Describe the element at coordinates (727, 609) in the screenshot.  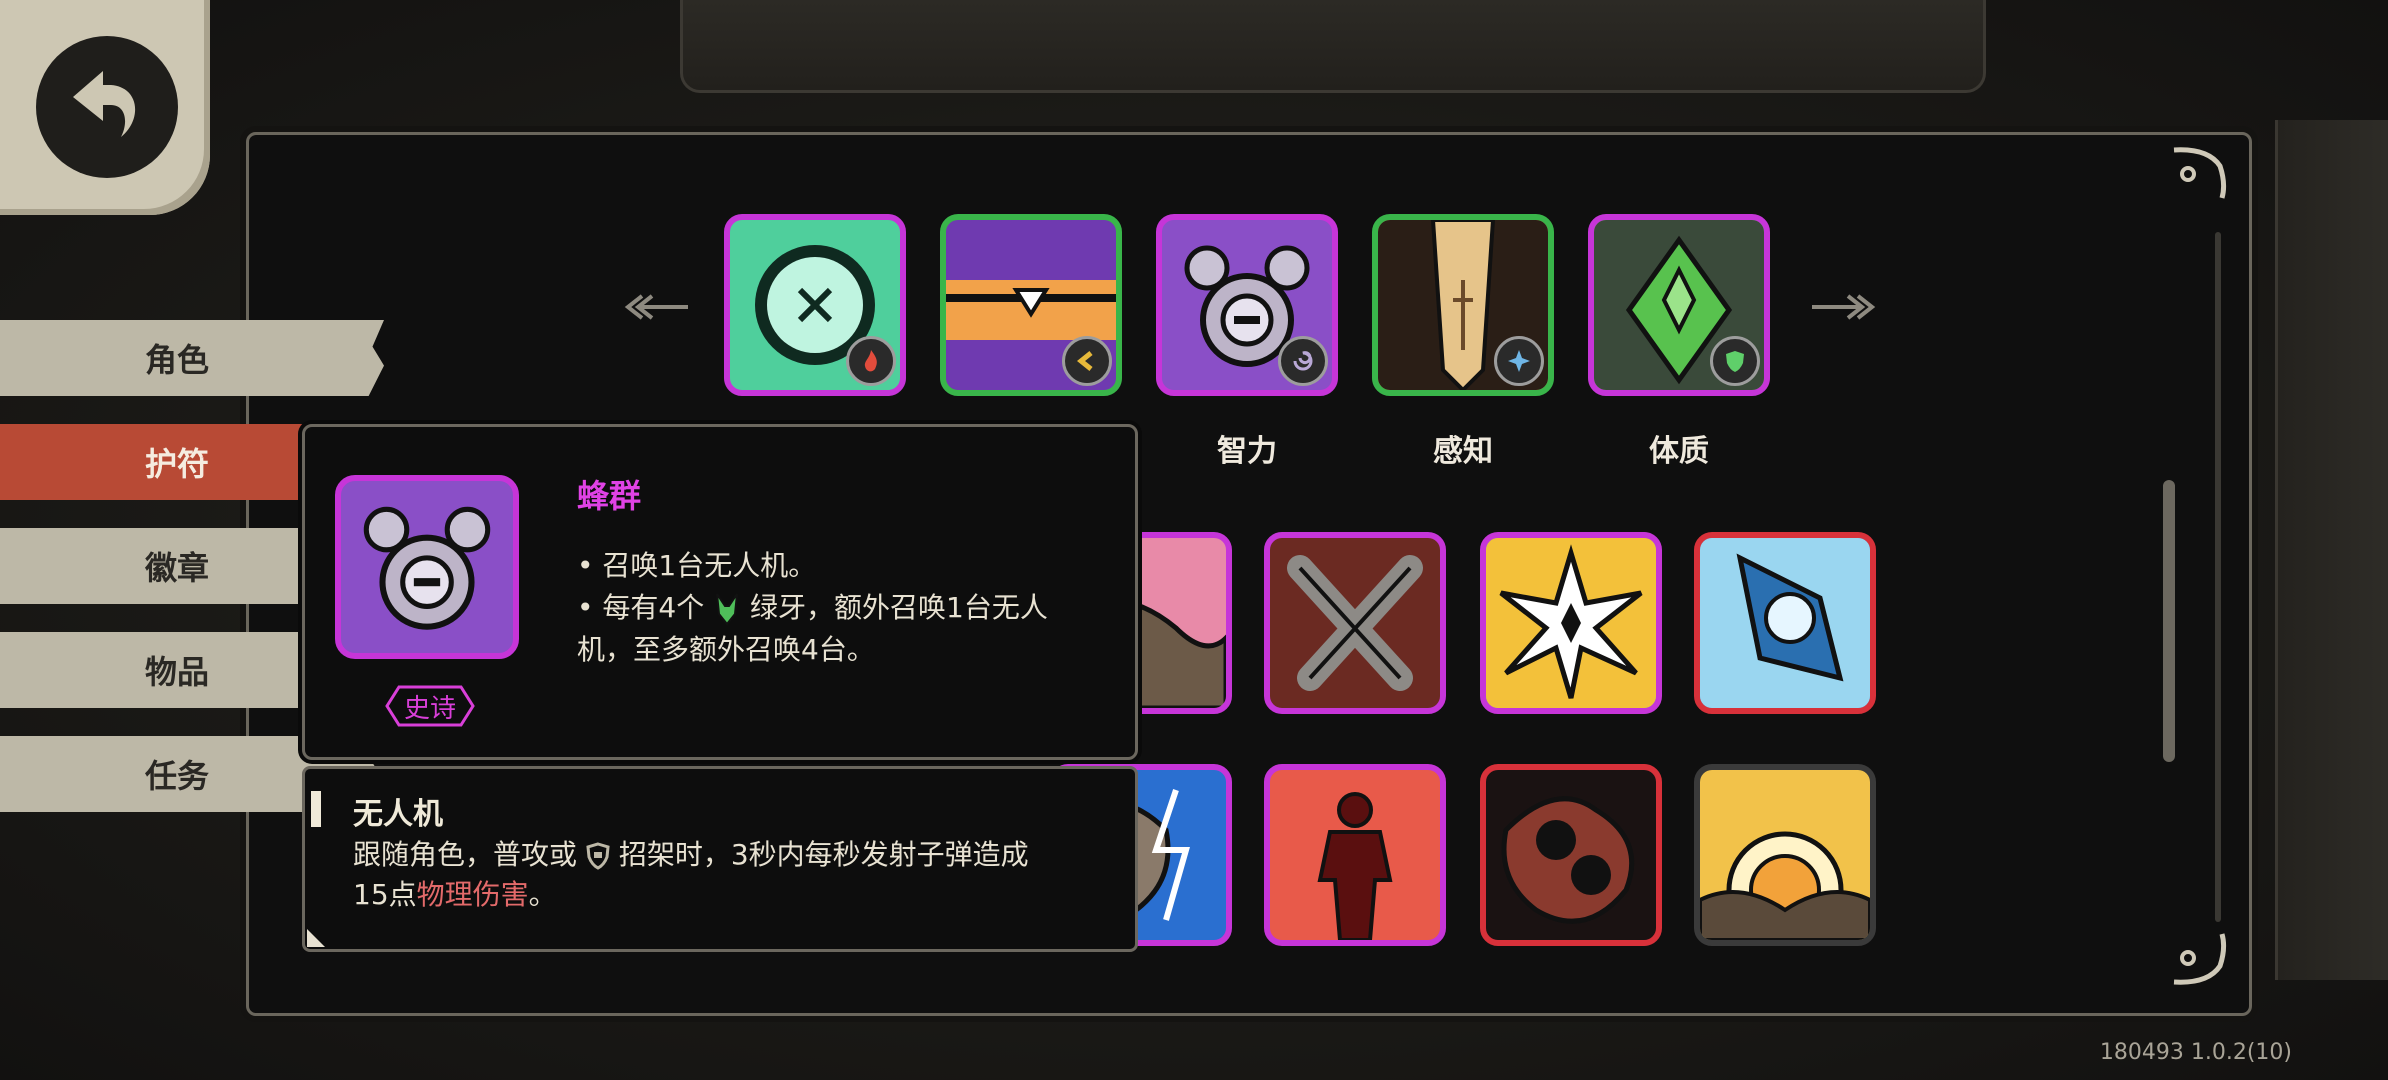
I see `green-fang-icon` at that location.